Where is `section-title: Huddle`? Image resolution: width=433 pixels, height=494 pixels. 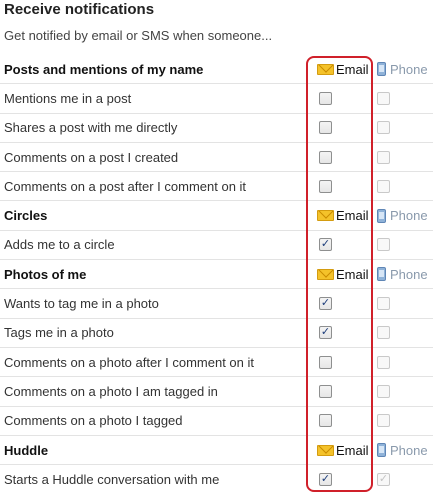
section-title: Huddle is located at coordinates (26, 450).